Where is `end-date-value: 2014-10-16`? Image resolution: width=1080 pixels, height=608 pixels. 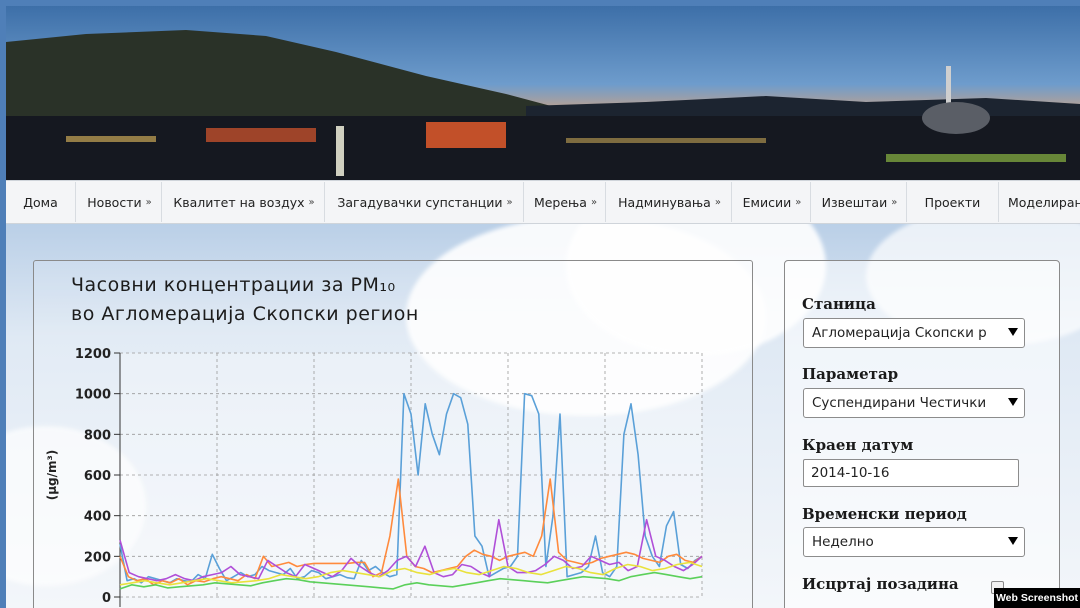 end-date-value: 2014-10-16 is located at coordinates (850, 473).